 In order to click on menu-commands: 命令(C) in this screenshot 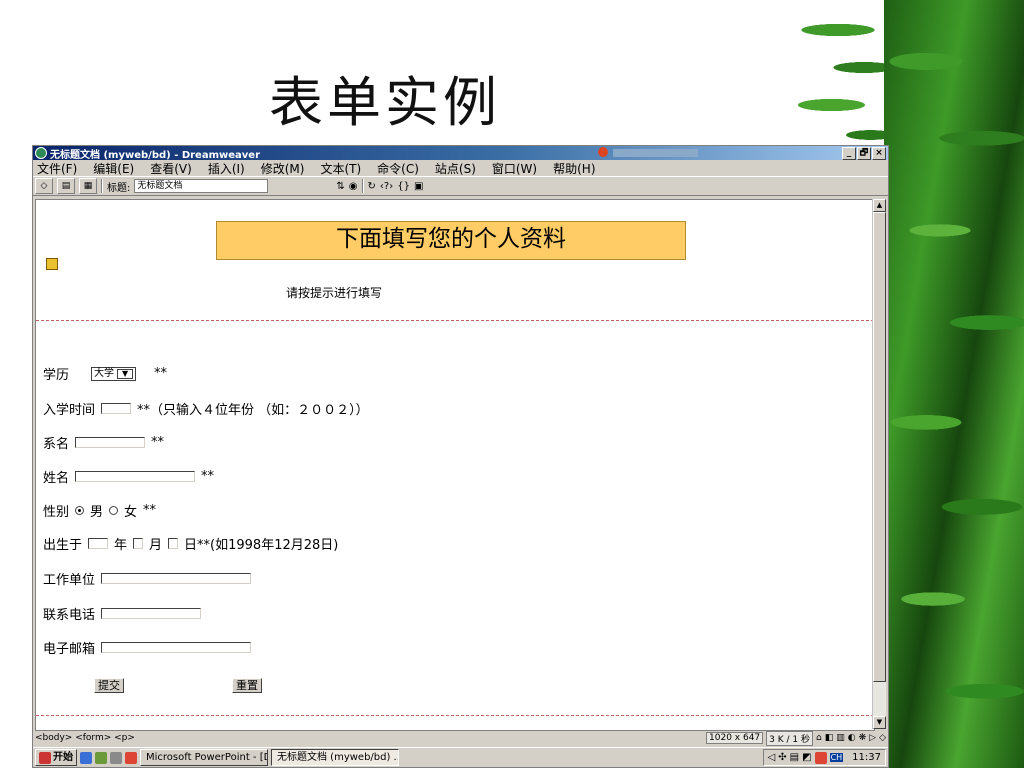, I will do `click(398, 168)`.